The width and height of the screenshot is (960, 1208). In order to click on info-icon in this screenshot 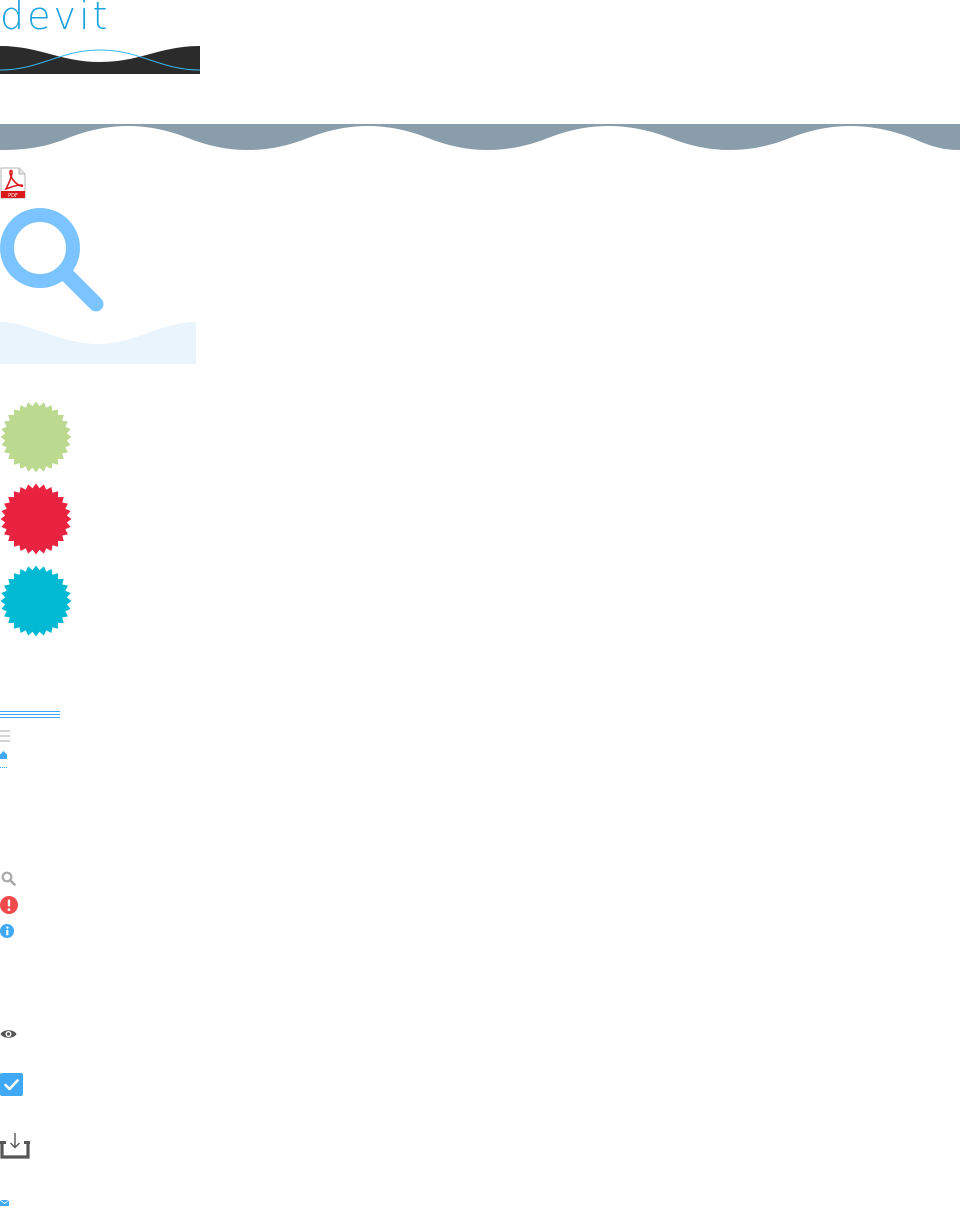, I will do `click(7, 931)`.